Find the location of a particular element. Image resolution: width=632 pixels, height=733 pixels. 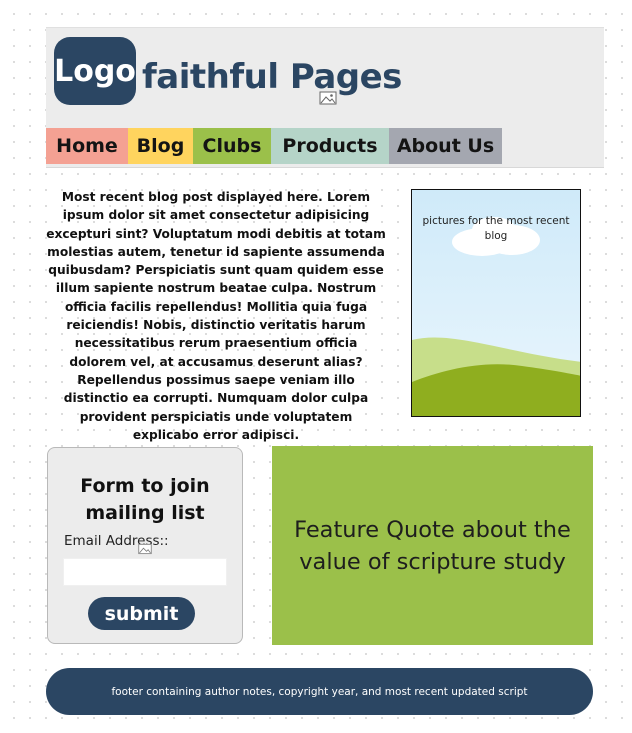

main-nav: Home Blog Clubs Products About Us is located at coordinates (274, 146).